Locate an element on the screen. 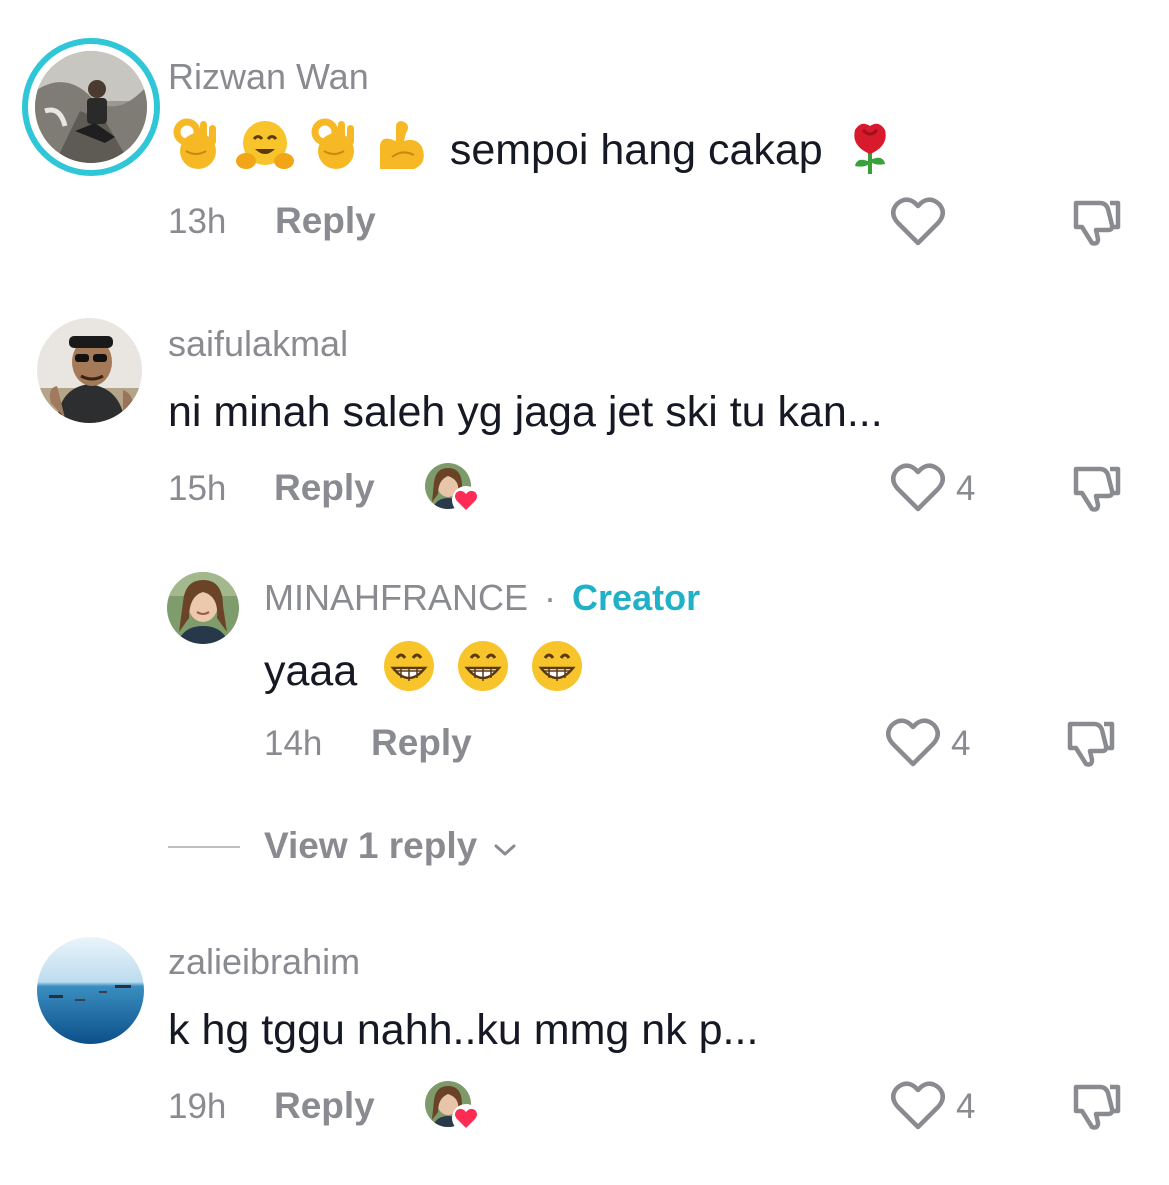 The image size is (1169, 1185). comment-time: 15h is located at coordinates (197, 488).